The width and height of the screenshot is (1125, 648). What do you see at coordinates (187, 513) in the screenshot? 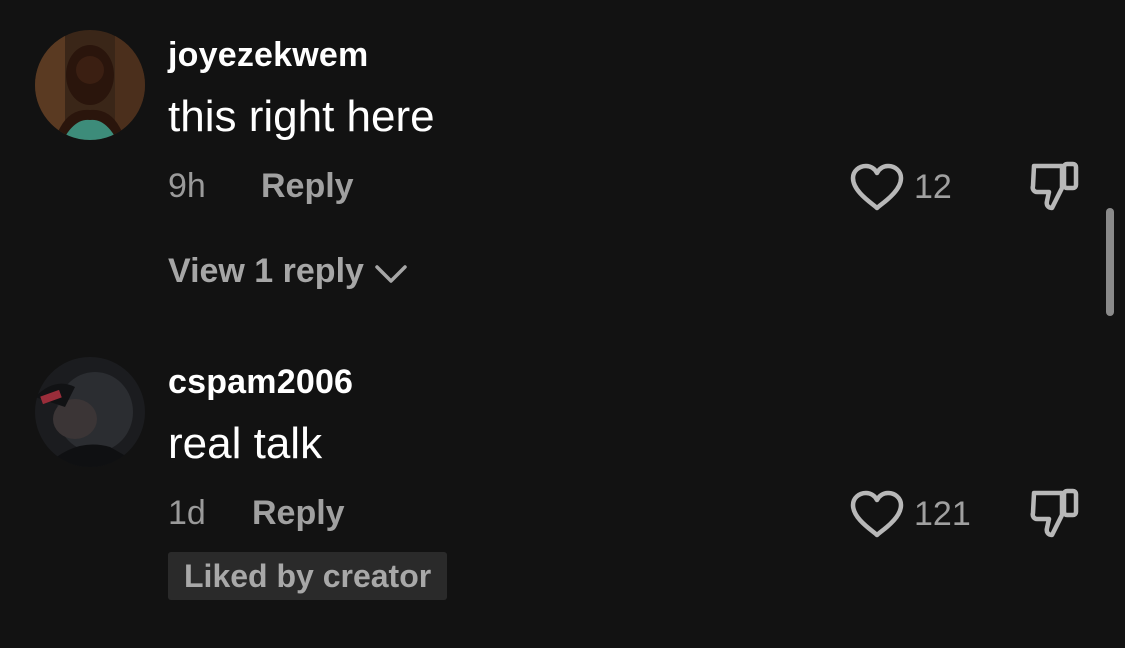
I see `timestamp: 1d` at bounding box center [187, 513].